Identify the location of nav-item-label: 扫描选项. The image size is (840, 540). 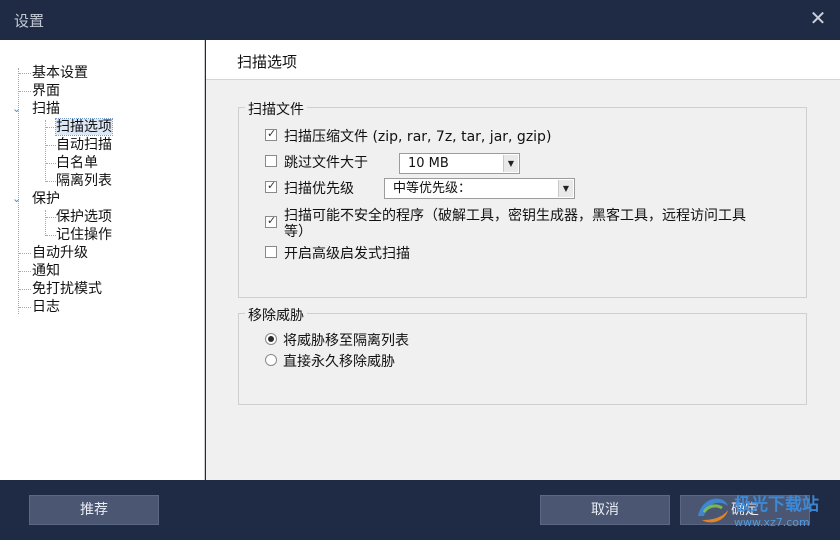
(84, 127).